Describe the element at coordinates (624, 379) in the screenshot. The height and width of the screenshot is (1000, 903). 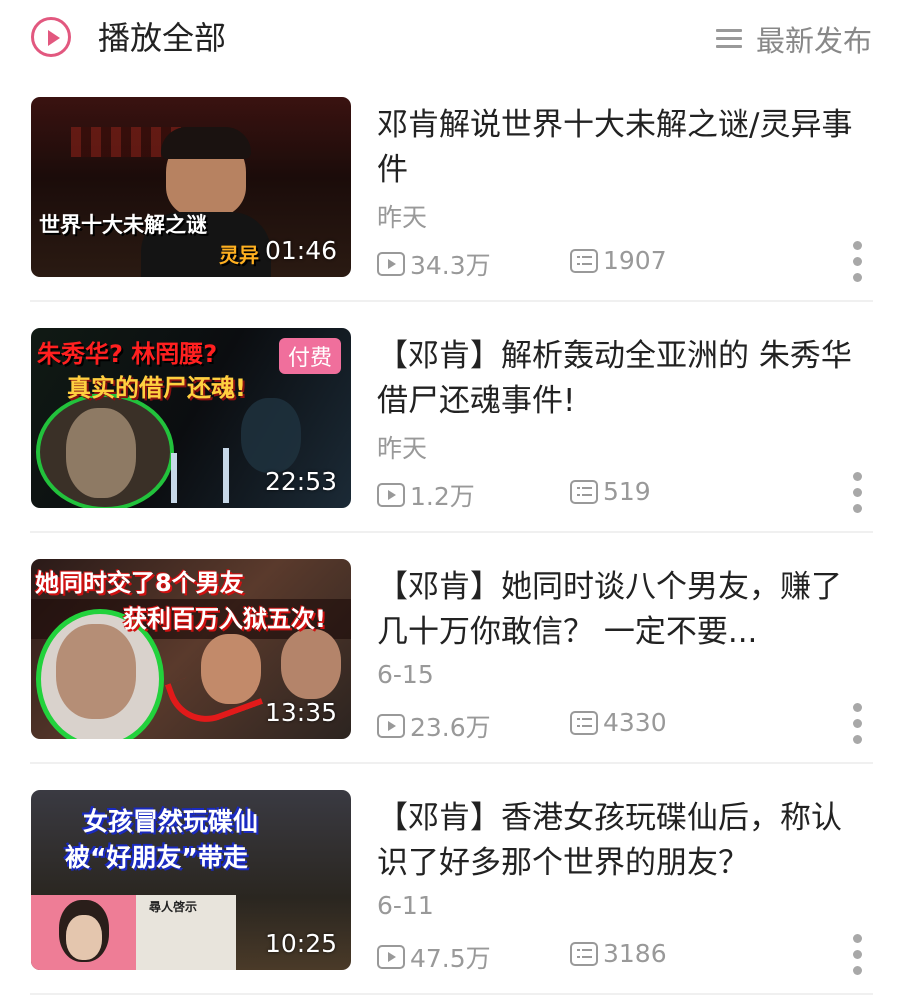
I see `video-title: 【邓肯】解析轰动全亚洲的 朱秀华借尸还魂事件!` at that location.